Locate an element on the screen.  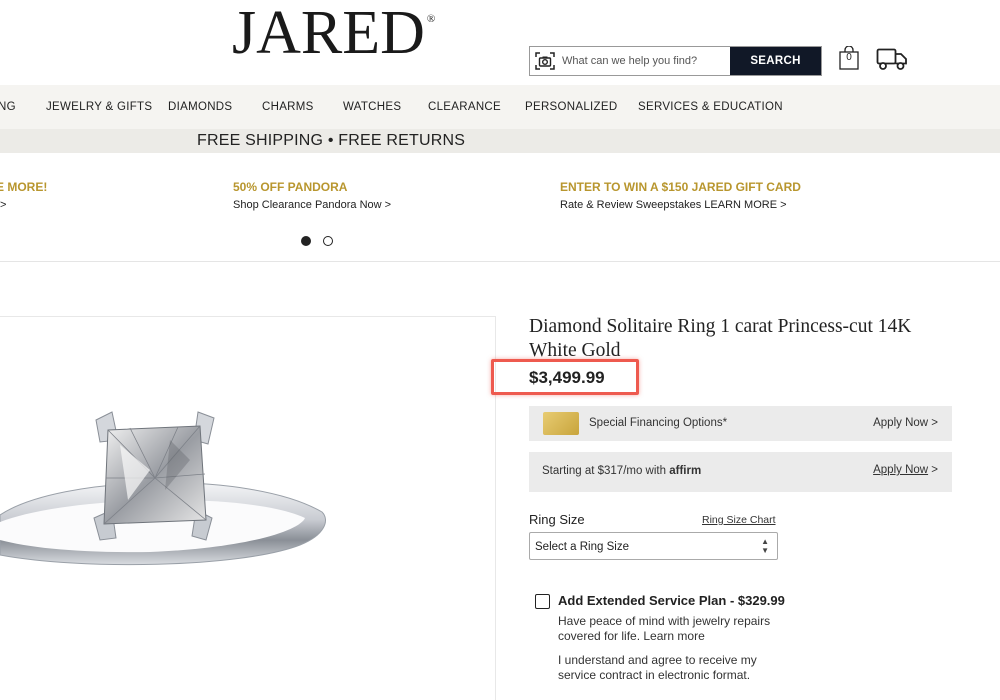
promo-title-3: ENTER TO WIN A $150 JARED GIFT CARD is located at coordinates (680, 187).